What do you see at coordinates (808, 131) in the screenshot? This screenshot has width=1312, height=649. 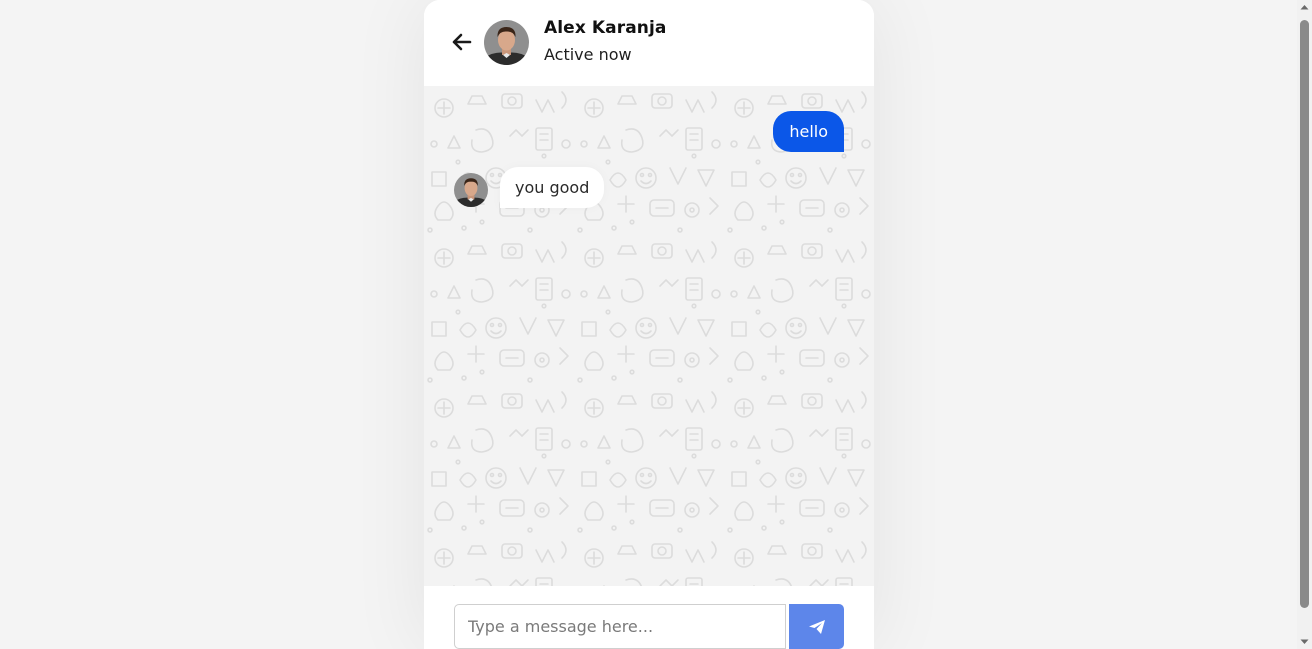 I see `outgoing-message: hello` at bounding box center [808, 131].